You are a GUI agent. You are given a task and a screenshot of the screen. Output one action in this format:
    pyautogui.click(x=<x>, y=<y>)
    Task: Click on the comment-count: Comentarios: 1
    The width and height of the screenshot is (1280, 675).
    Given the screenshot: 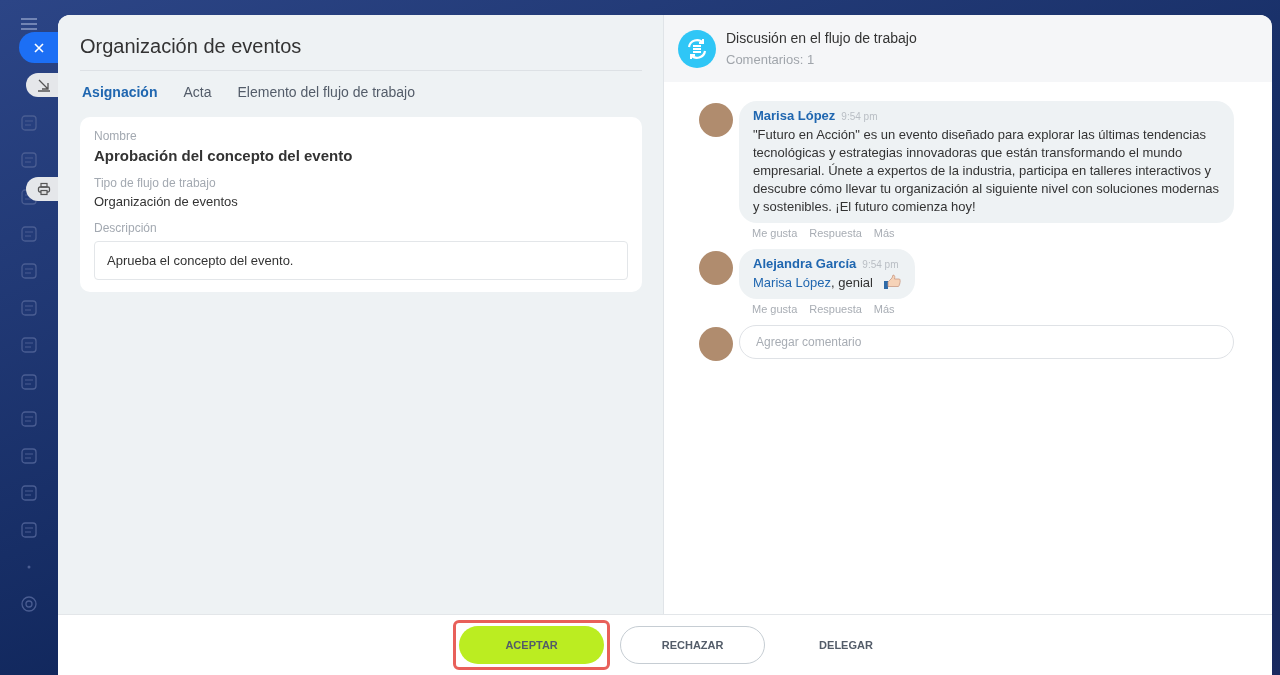 What is the action you would take?
    pyautogui.click(x=771, y=59)
    